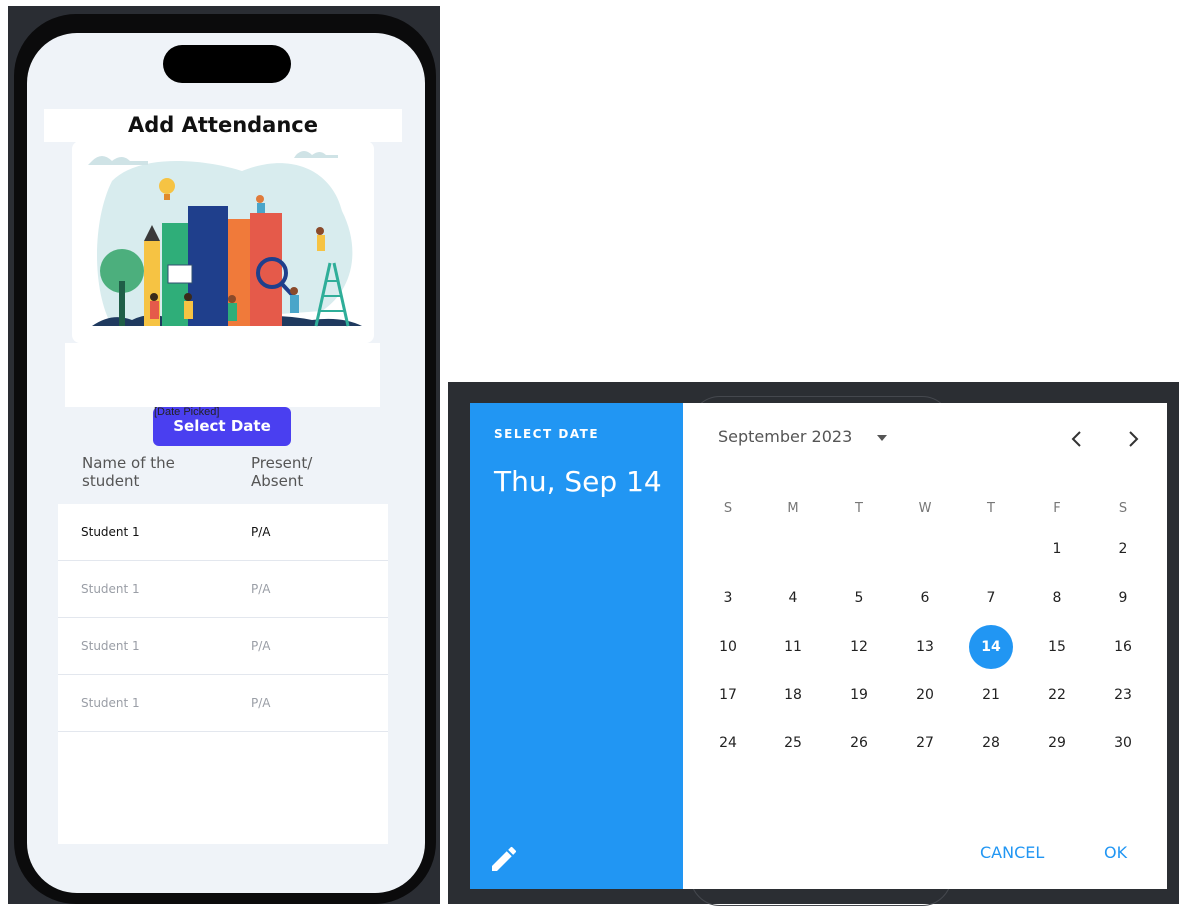  Describe the element at coordinates (128, 472) in the screenshot. I see `column-header-name: Name of the student` at that location.